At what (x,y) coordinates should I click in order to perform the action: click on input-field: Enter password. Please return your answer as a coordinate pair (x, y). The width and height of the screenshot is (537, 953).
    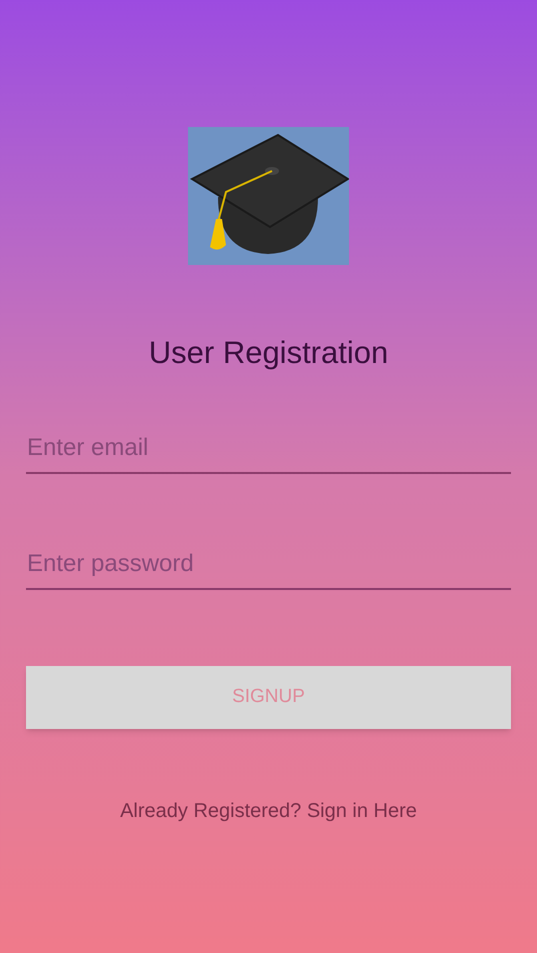
    Looking at the image, I should click on (268, 565).